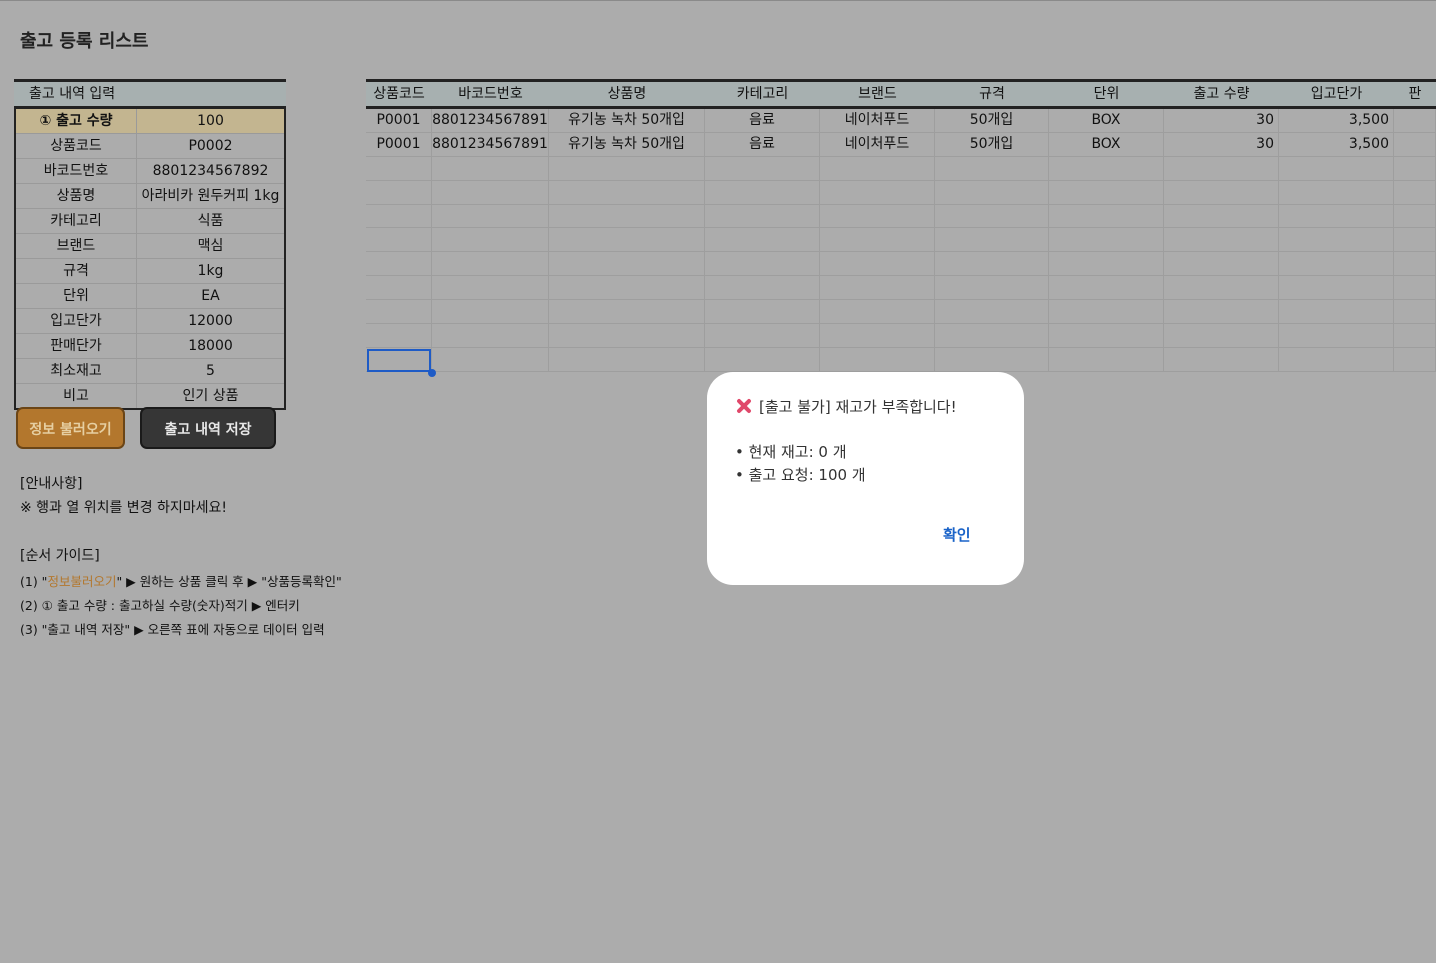  What do you see at coordinates (210, 296) in the screenshot?
I see `form-value: EA` at bounding box center [210, 296].